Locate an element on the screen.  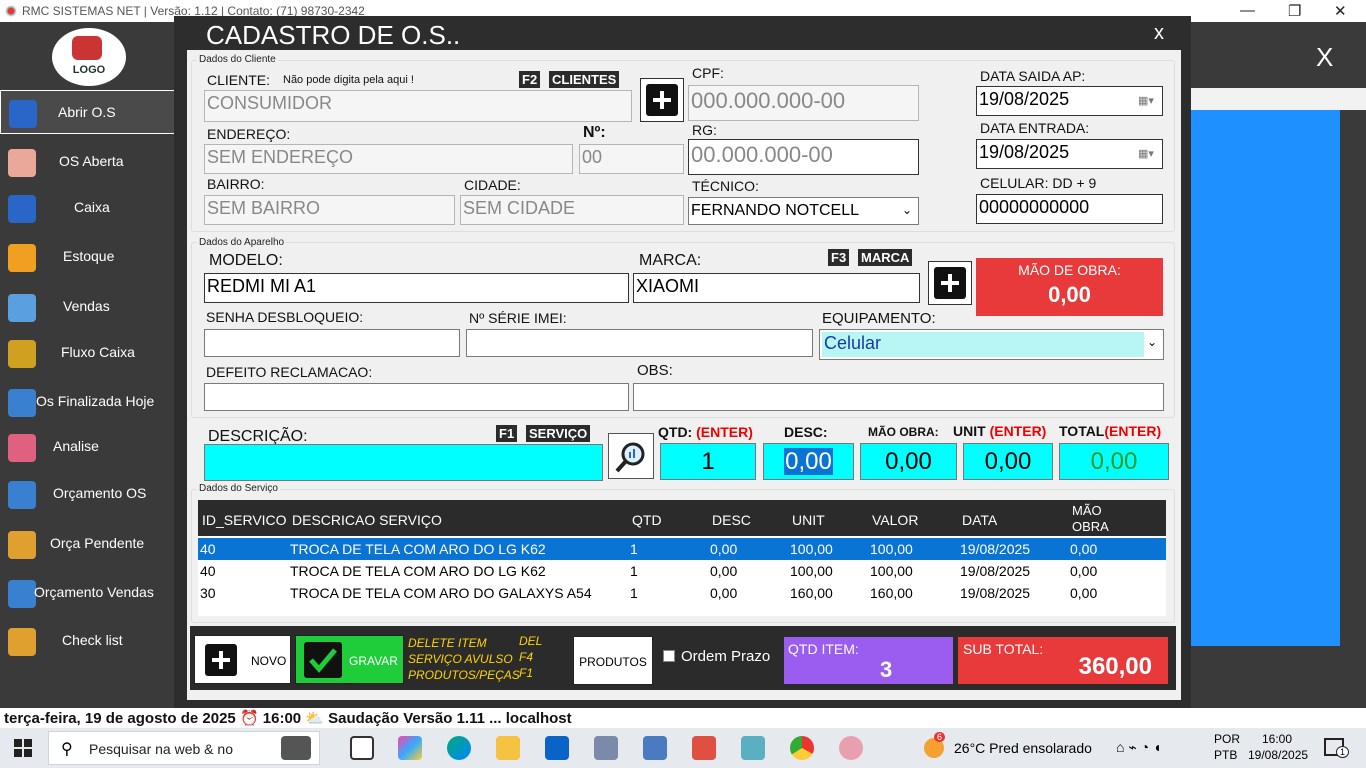
chrome-icon is located at coordinates (802, 748).